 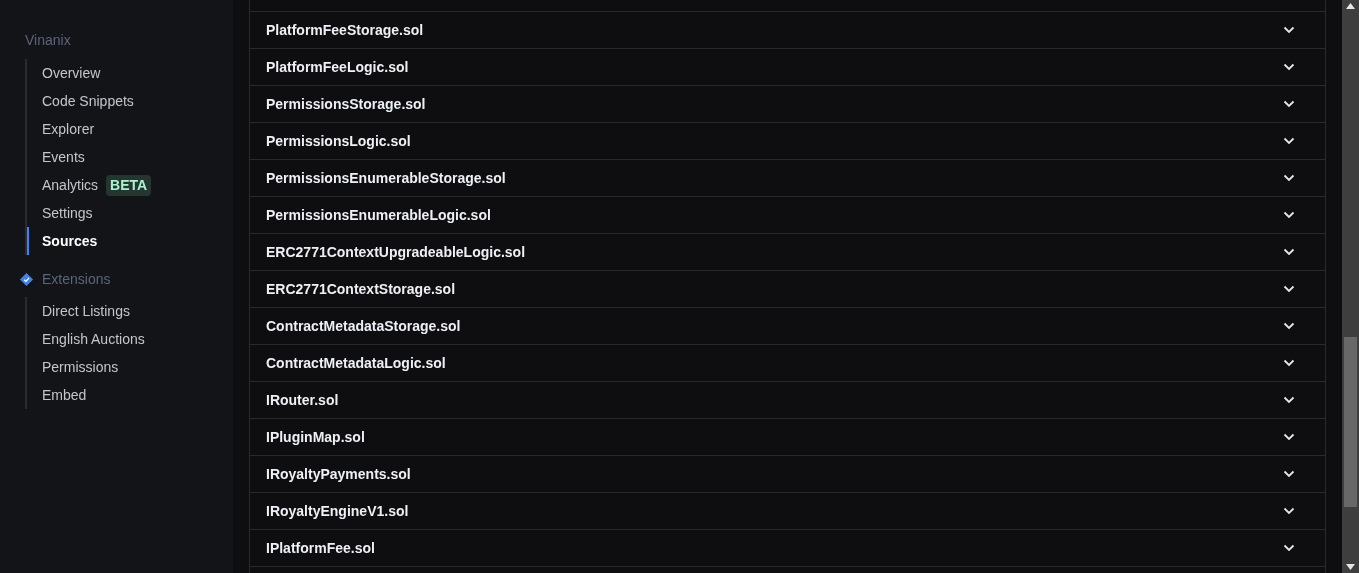 What do you see at coordinates (787, 29) in the screenshot?
I see `source-row: PlatformFeeStorage.sol` at bounding box center [787, 29].